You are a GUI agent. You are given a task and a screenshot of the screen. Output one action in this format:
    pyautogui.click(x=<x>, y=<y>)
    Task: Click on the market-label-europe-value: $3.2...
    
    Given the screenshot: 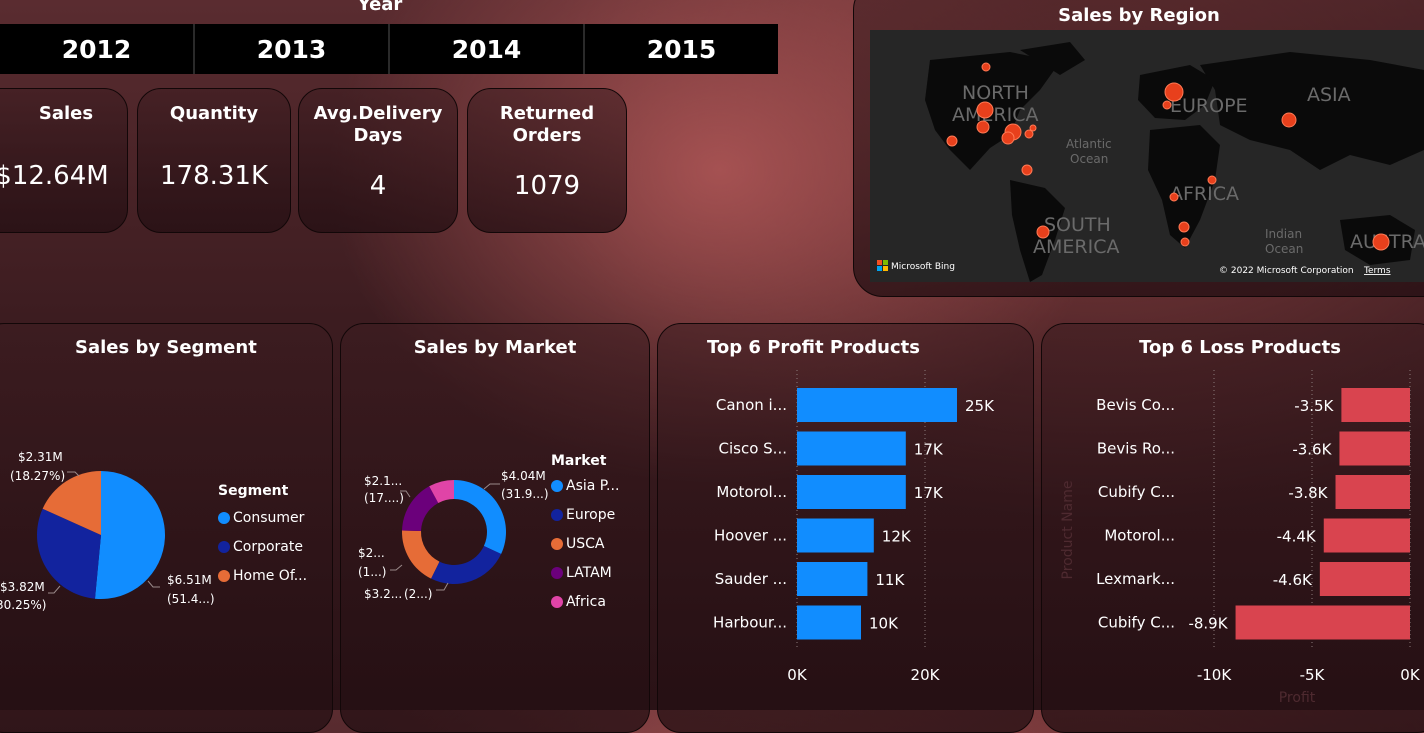 What is the action you would take?
    pyautogui.click(x=383, y=594)
    